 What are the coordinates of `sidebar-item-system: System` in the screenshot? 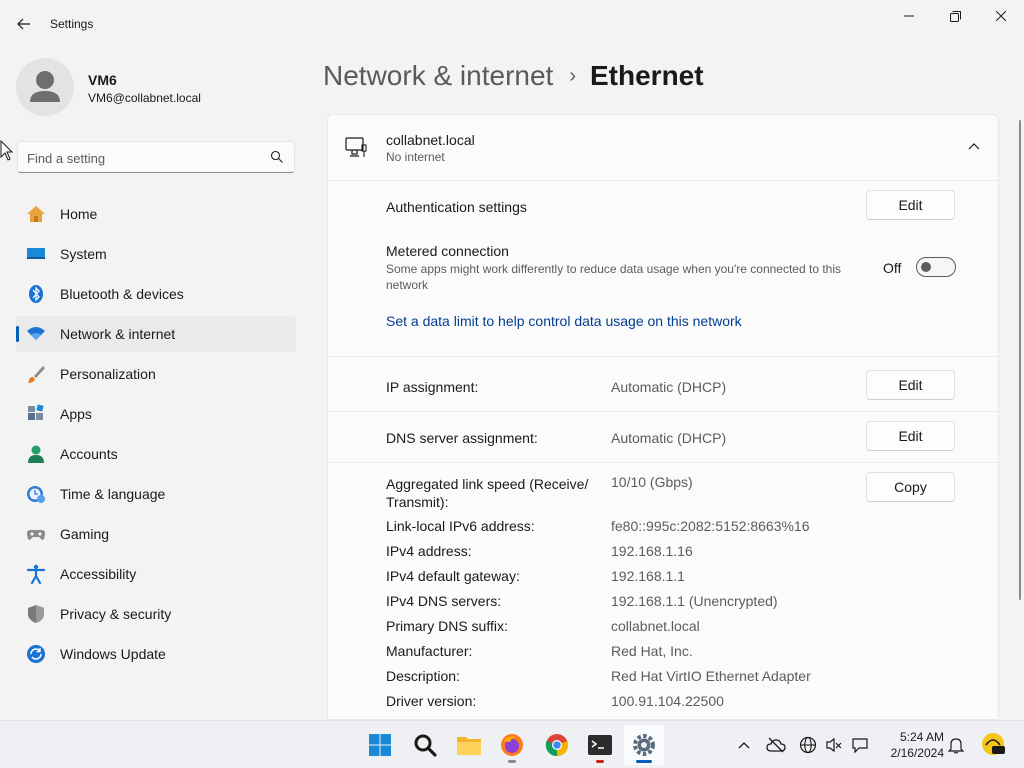 It's located at (156, 254).